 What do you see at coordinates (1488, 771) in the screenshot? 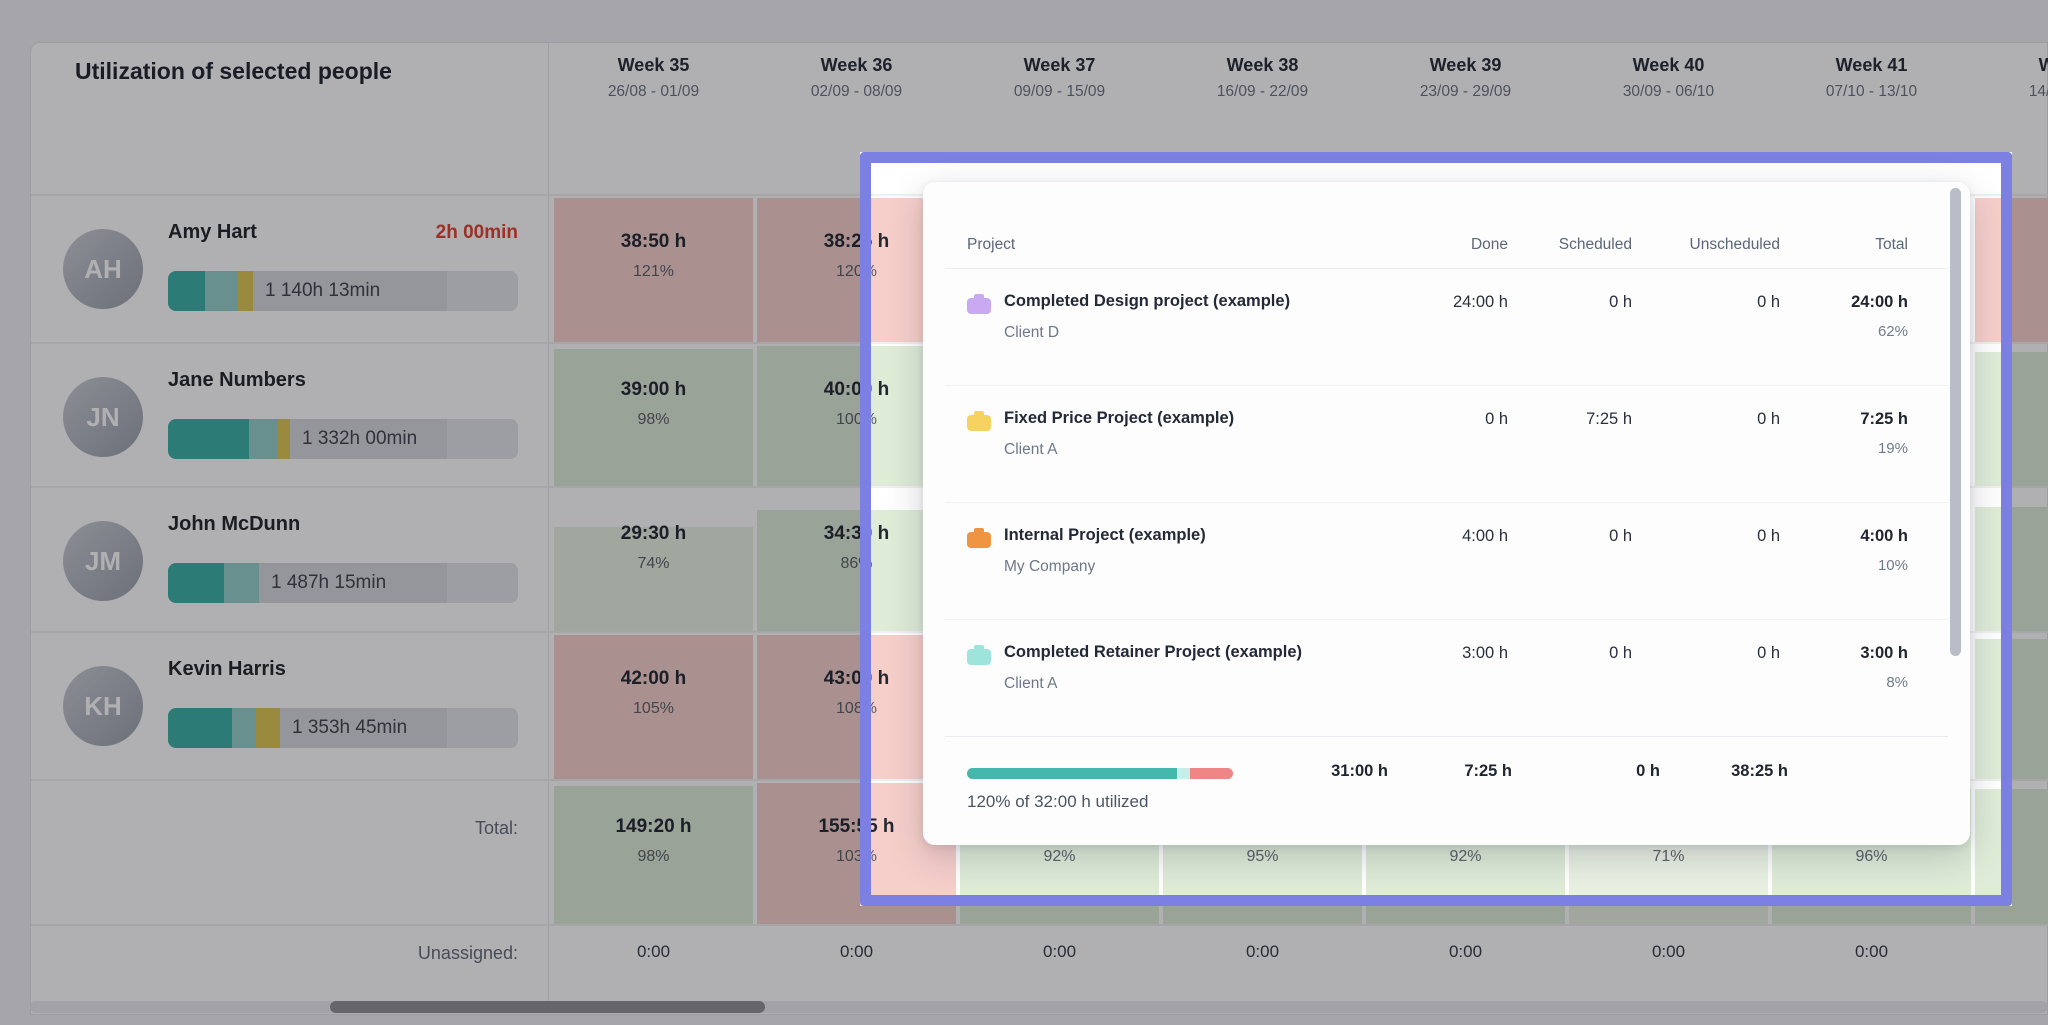
I see `popup-footer-scheduled: 7:25 h` at bounding box center [1488, 771].